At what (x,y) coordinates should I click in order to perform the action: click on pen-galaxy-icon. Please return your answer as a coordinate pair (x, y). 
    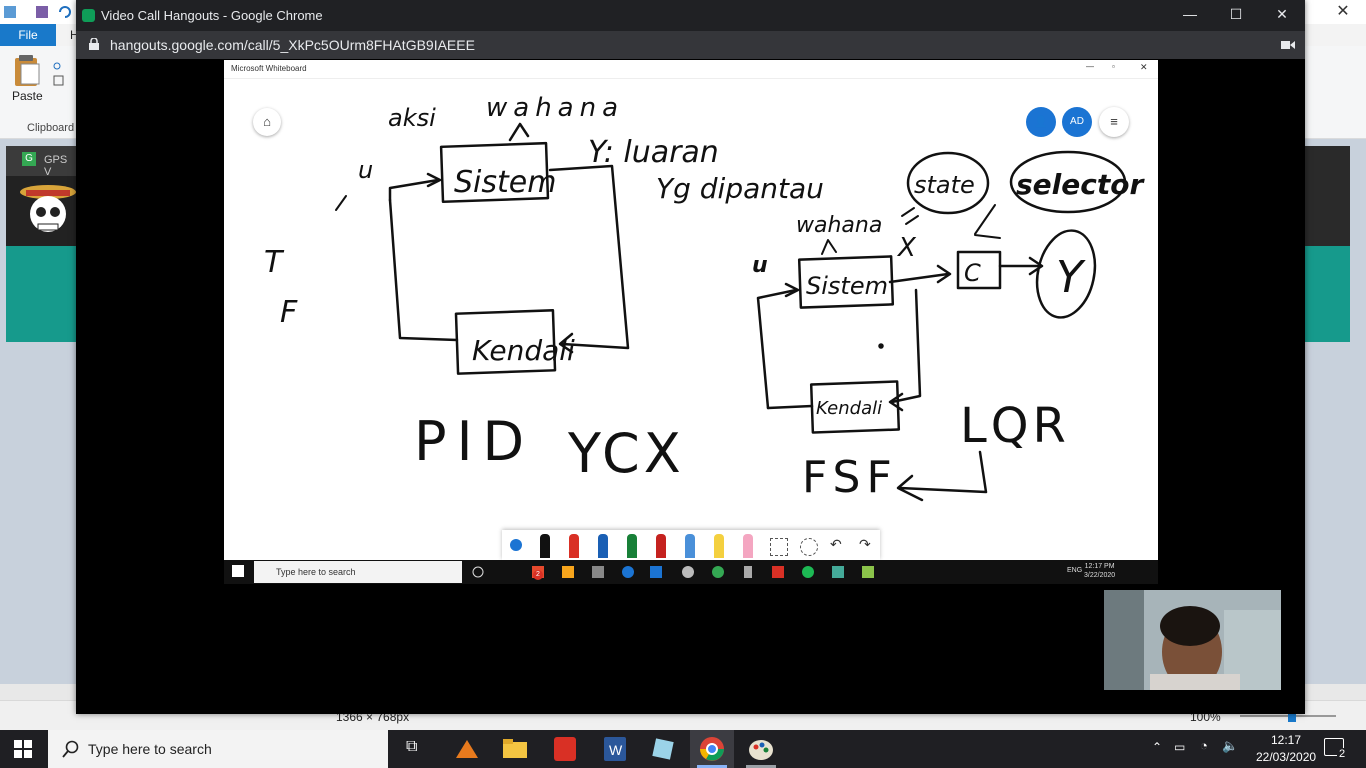
    Looking at the image, I should click on (690, 546).